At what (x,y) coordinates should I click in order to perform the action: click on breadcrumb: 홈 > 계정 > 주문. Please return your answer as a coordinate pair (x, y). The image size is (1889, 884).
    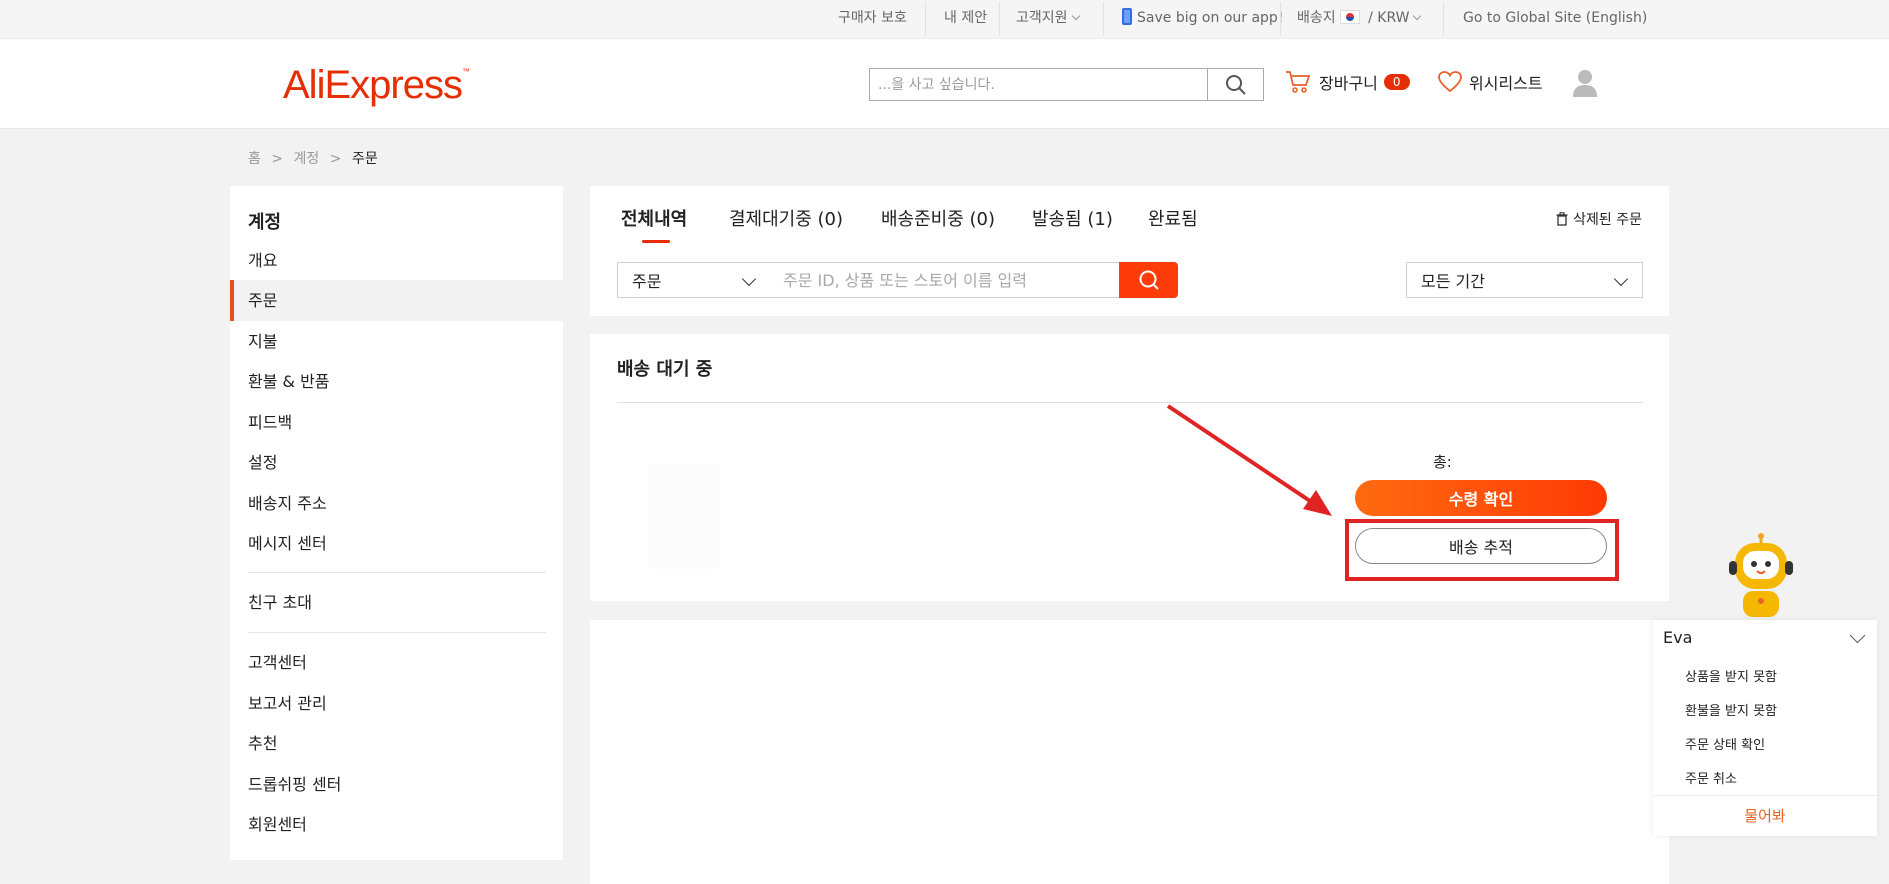
    Looking at the image, I should click on (316, 158).